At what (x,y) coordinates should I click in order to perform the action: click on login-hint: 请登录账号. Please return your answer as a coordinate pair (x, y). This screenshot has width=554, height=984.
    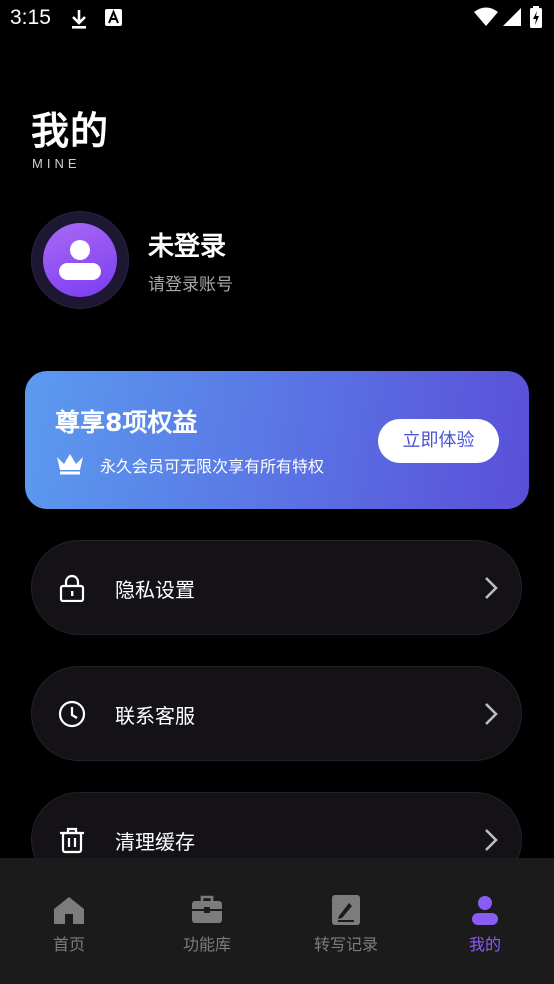
    Looking at the image, I should click on (190, 282).